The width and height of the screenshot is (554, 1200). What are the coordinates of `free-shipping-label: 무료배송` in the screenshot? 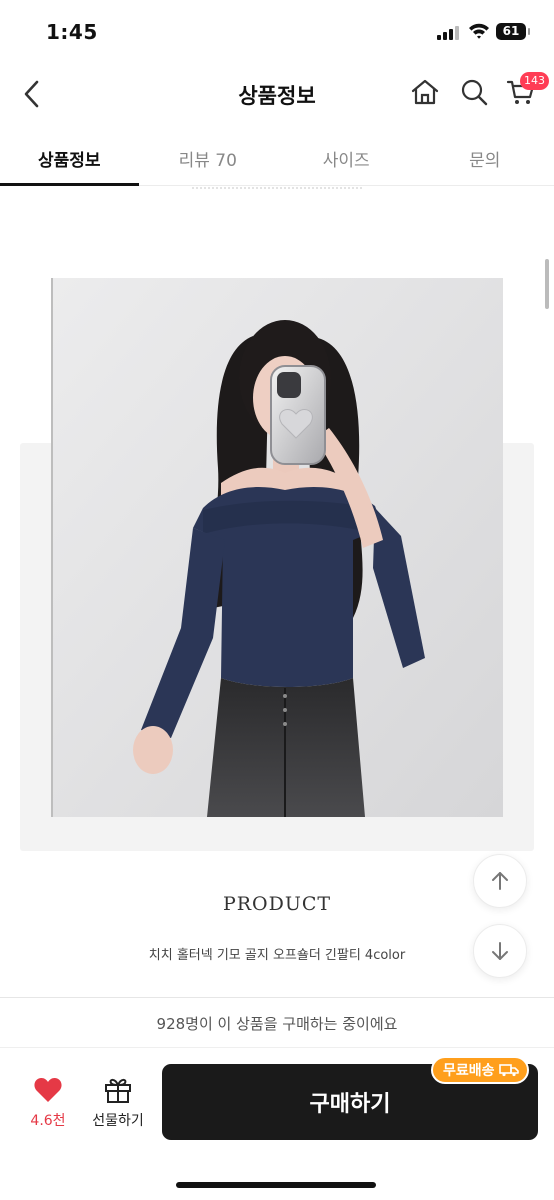 It's located at (469, 1071).